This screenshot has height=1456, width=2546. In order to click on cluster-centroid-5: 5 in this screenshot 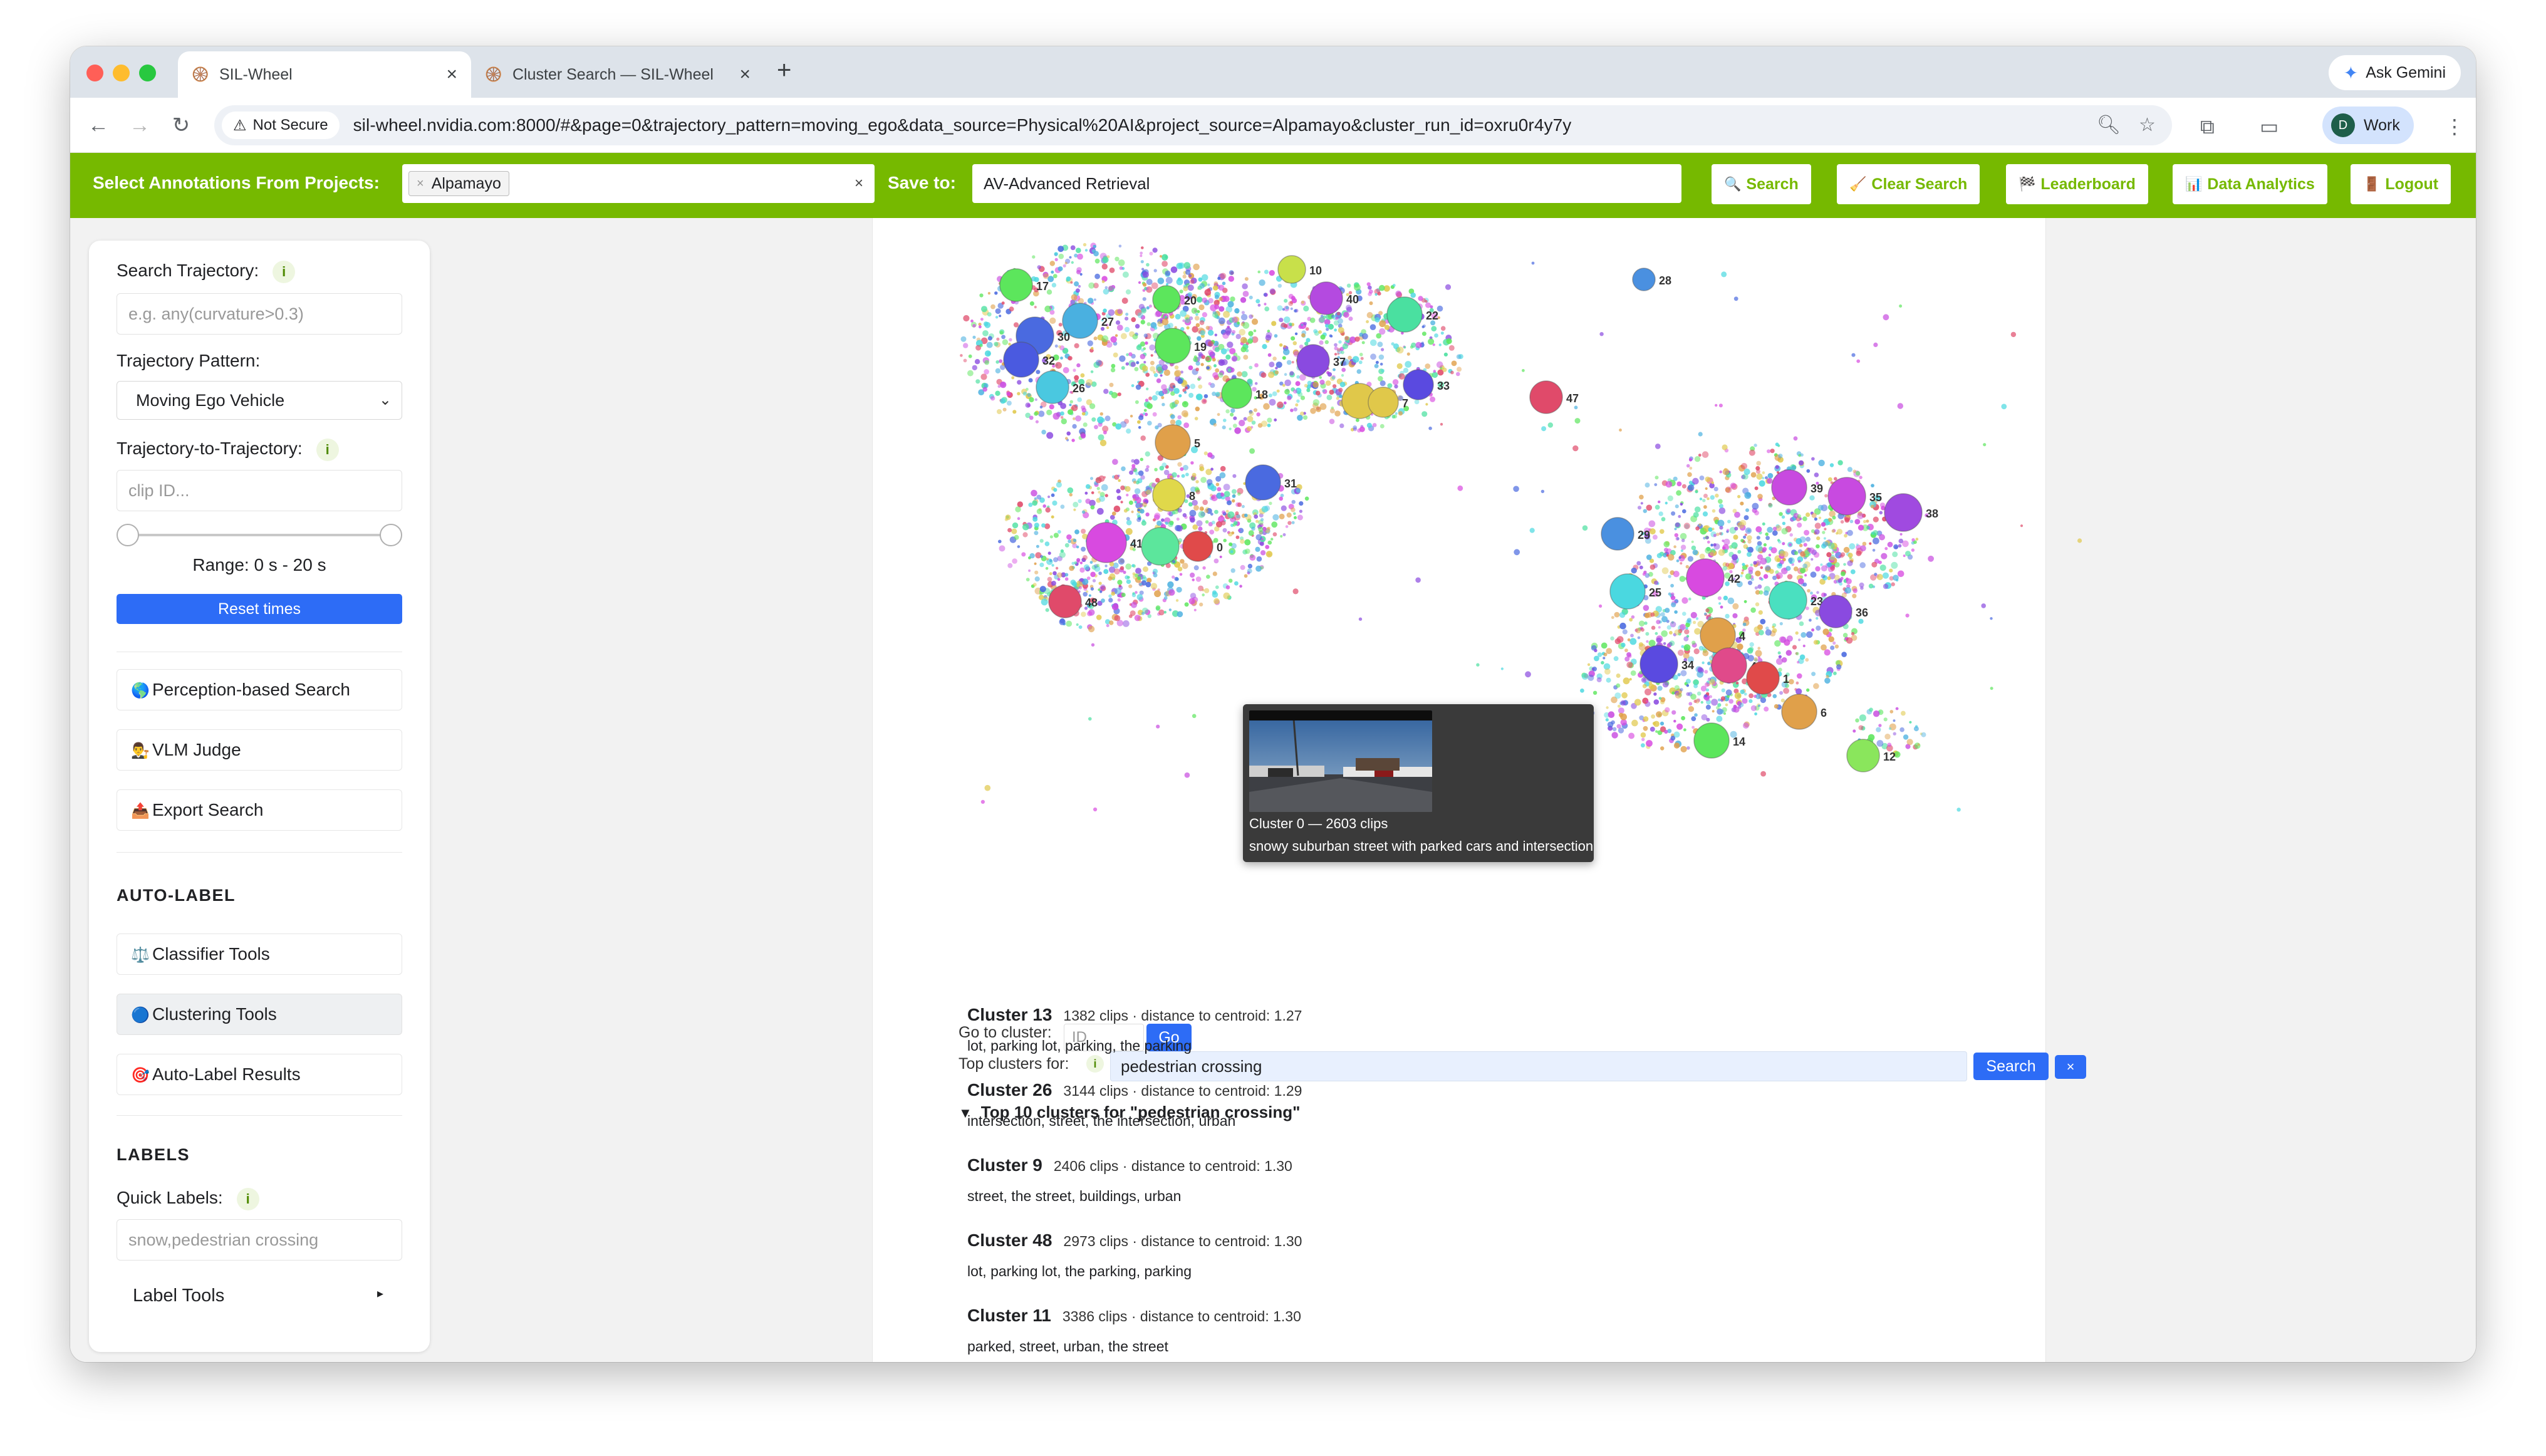, I will do `click(1177, 442)`.